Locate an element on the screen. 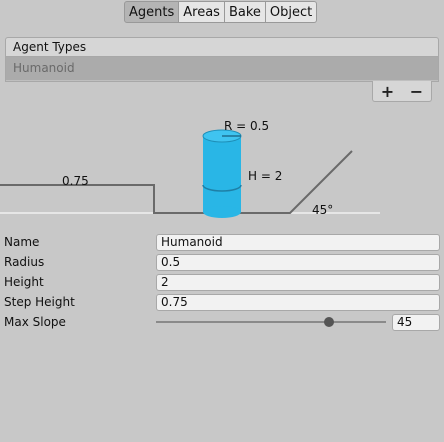  cylinder-bottom is located at coordinates (222, 212).